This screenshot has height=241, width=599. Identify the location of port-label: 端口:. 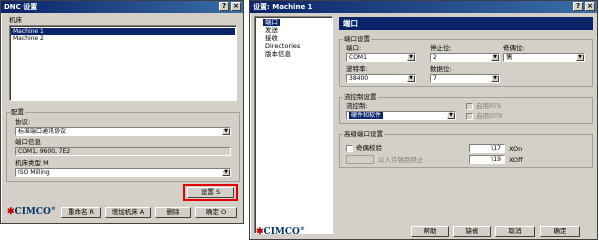
(354, 48).